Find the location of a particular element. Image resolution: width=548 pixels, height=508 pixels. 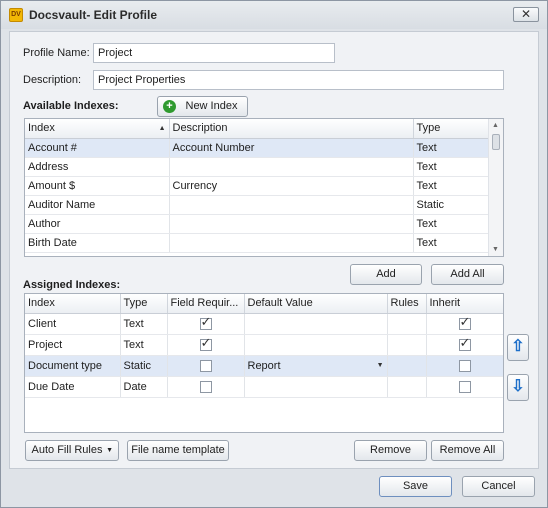

move-down-button: ⇩ is located at coordinates (518, 387).